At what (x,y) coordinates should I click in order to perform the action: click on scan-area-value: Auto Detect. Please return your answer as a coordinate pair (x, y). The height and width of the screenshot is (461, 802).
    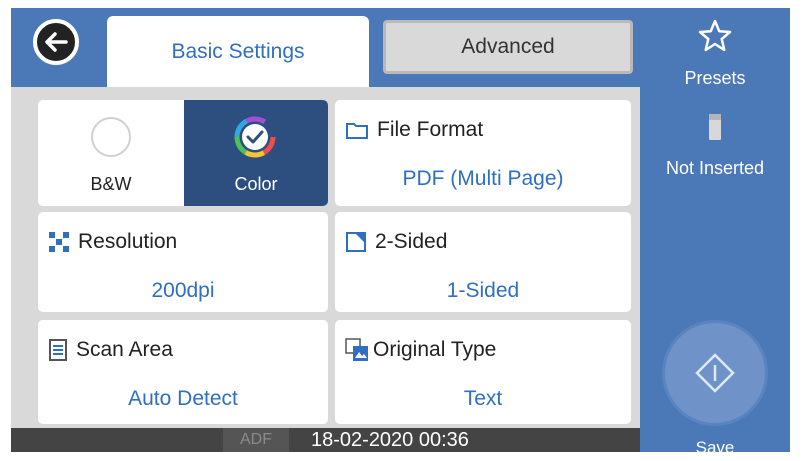
    Looking at the image, I should click on (183, 398).